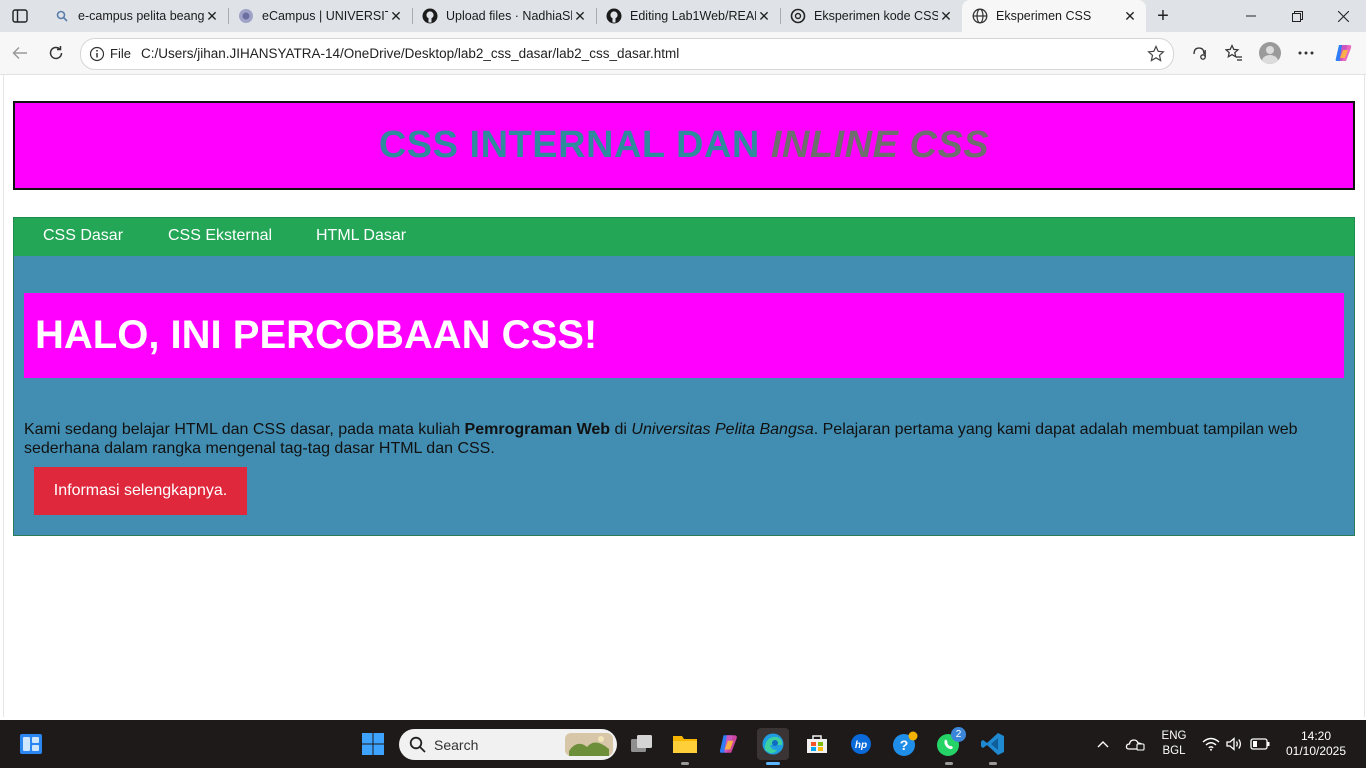 The height and width of the screenshot is (768, 1366). Describe the element at coordinates (1343, 16) in the screenshot. I see `close-window-button` at that location.